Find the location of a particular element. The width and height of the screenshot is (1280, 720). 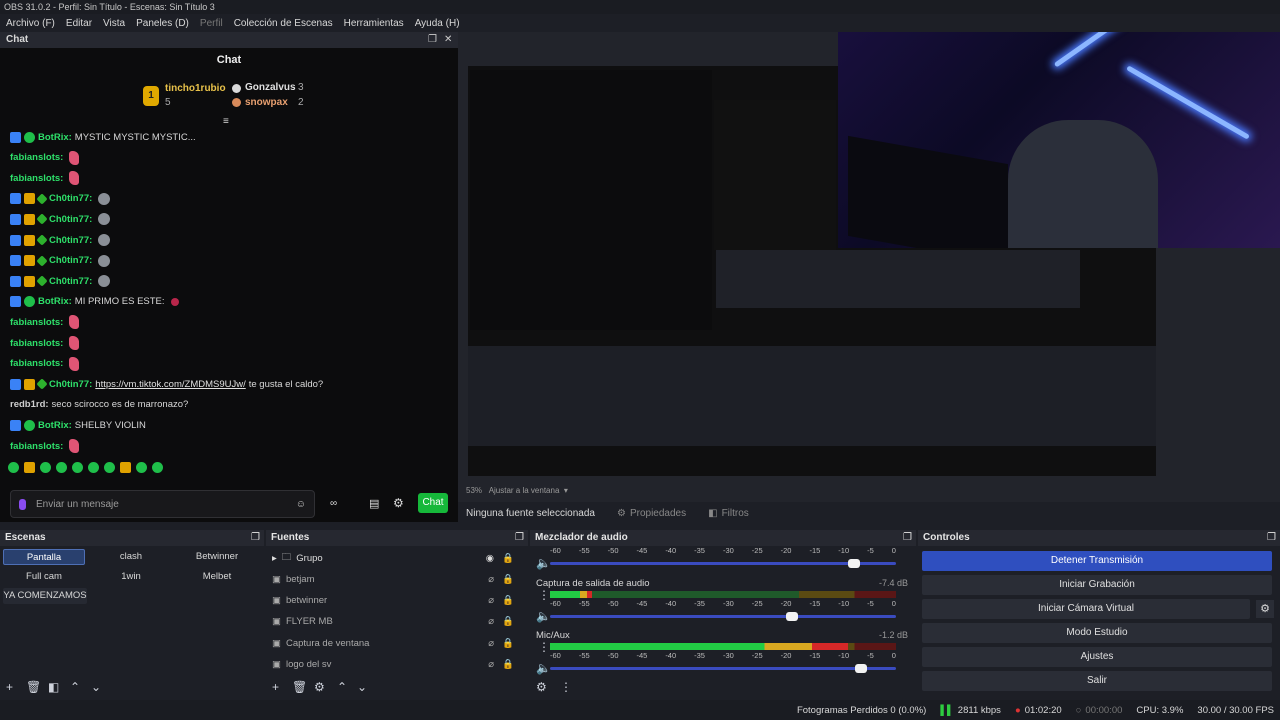

start-recording-button: Iniciar Grabación is located at coordinates (1097, 585).